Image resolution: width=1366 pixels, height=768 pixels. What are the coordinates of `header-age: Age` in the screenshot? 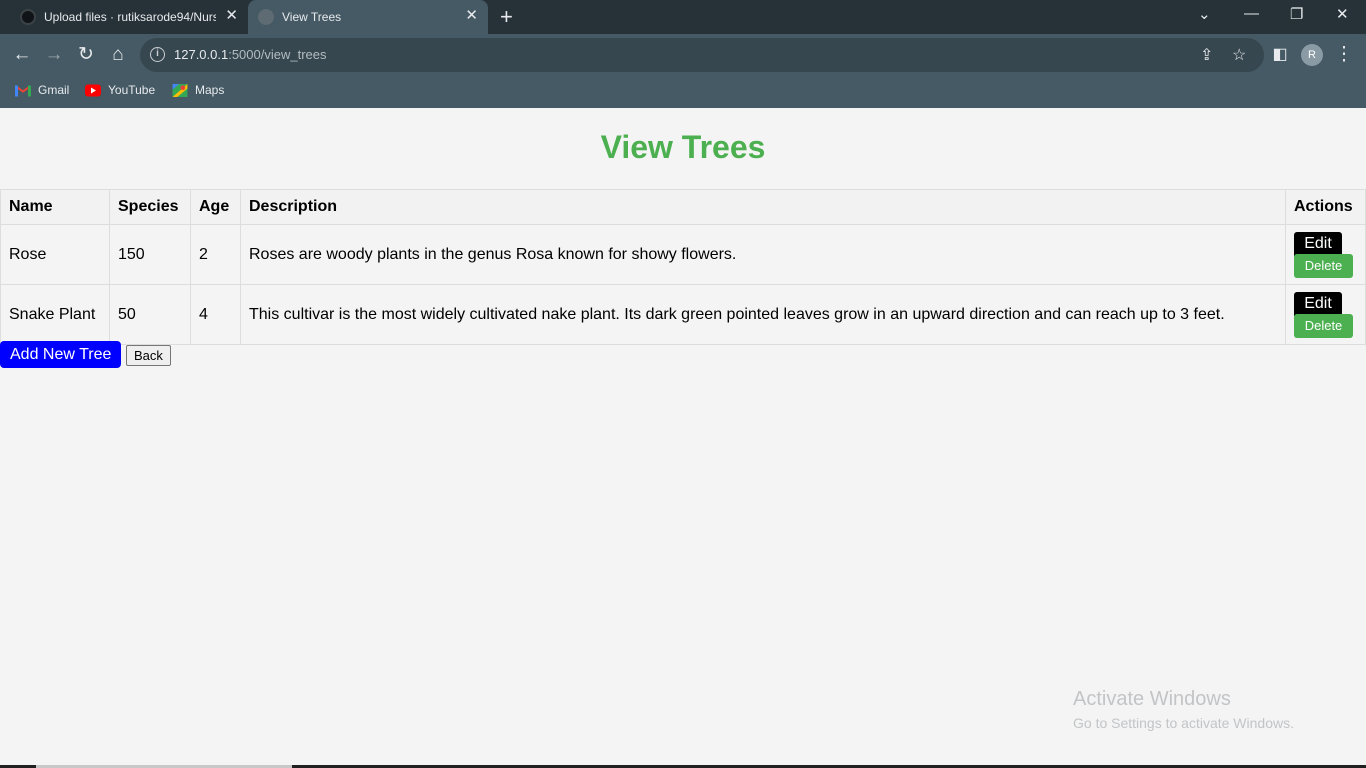 It's located at (215, 207).